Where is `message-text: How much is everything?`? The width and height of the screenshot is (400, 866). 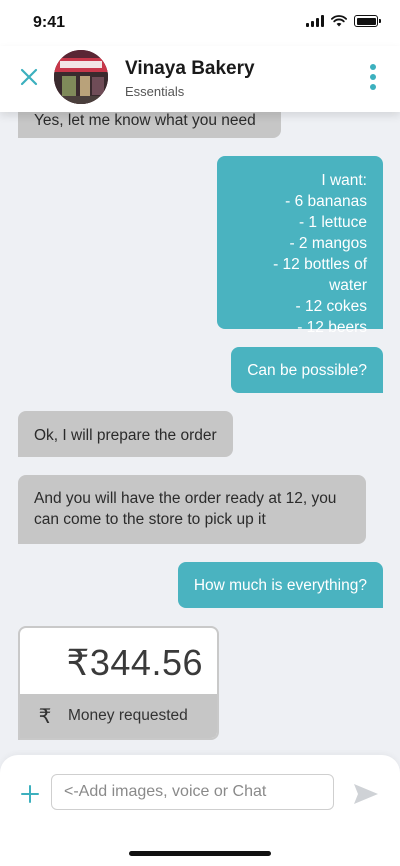
message-text: How much is everything? is located at coordinates (280, 585).